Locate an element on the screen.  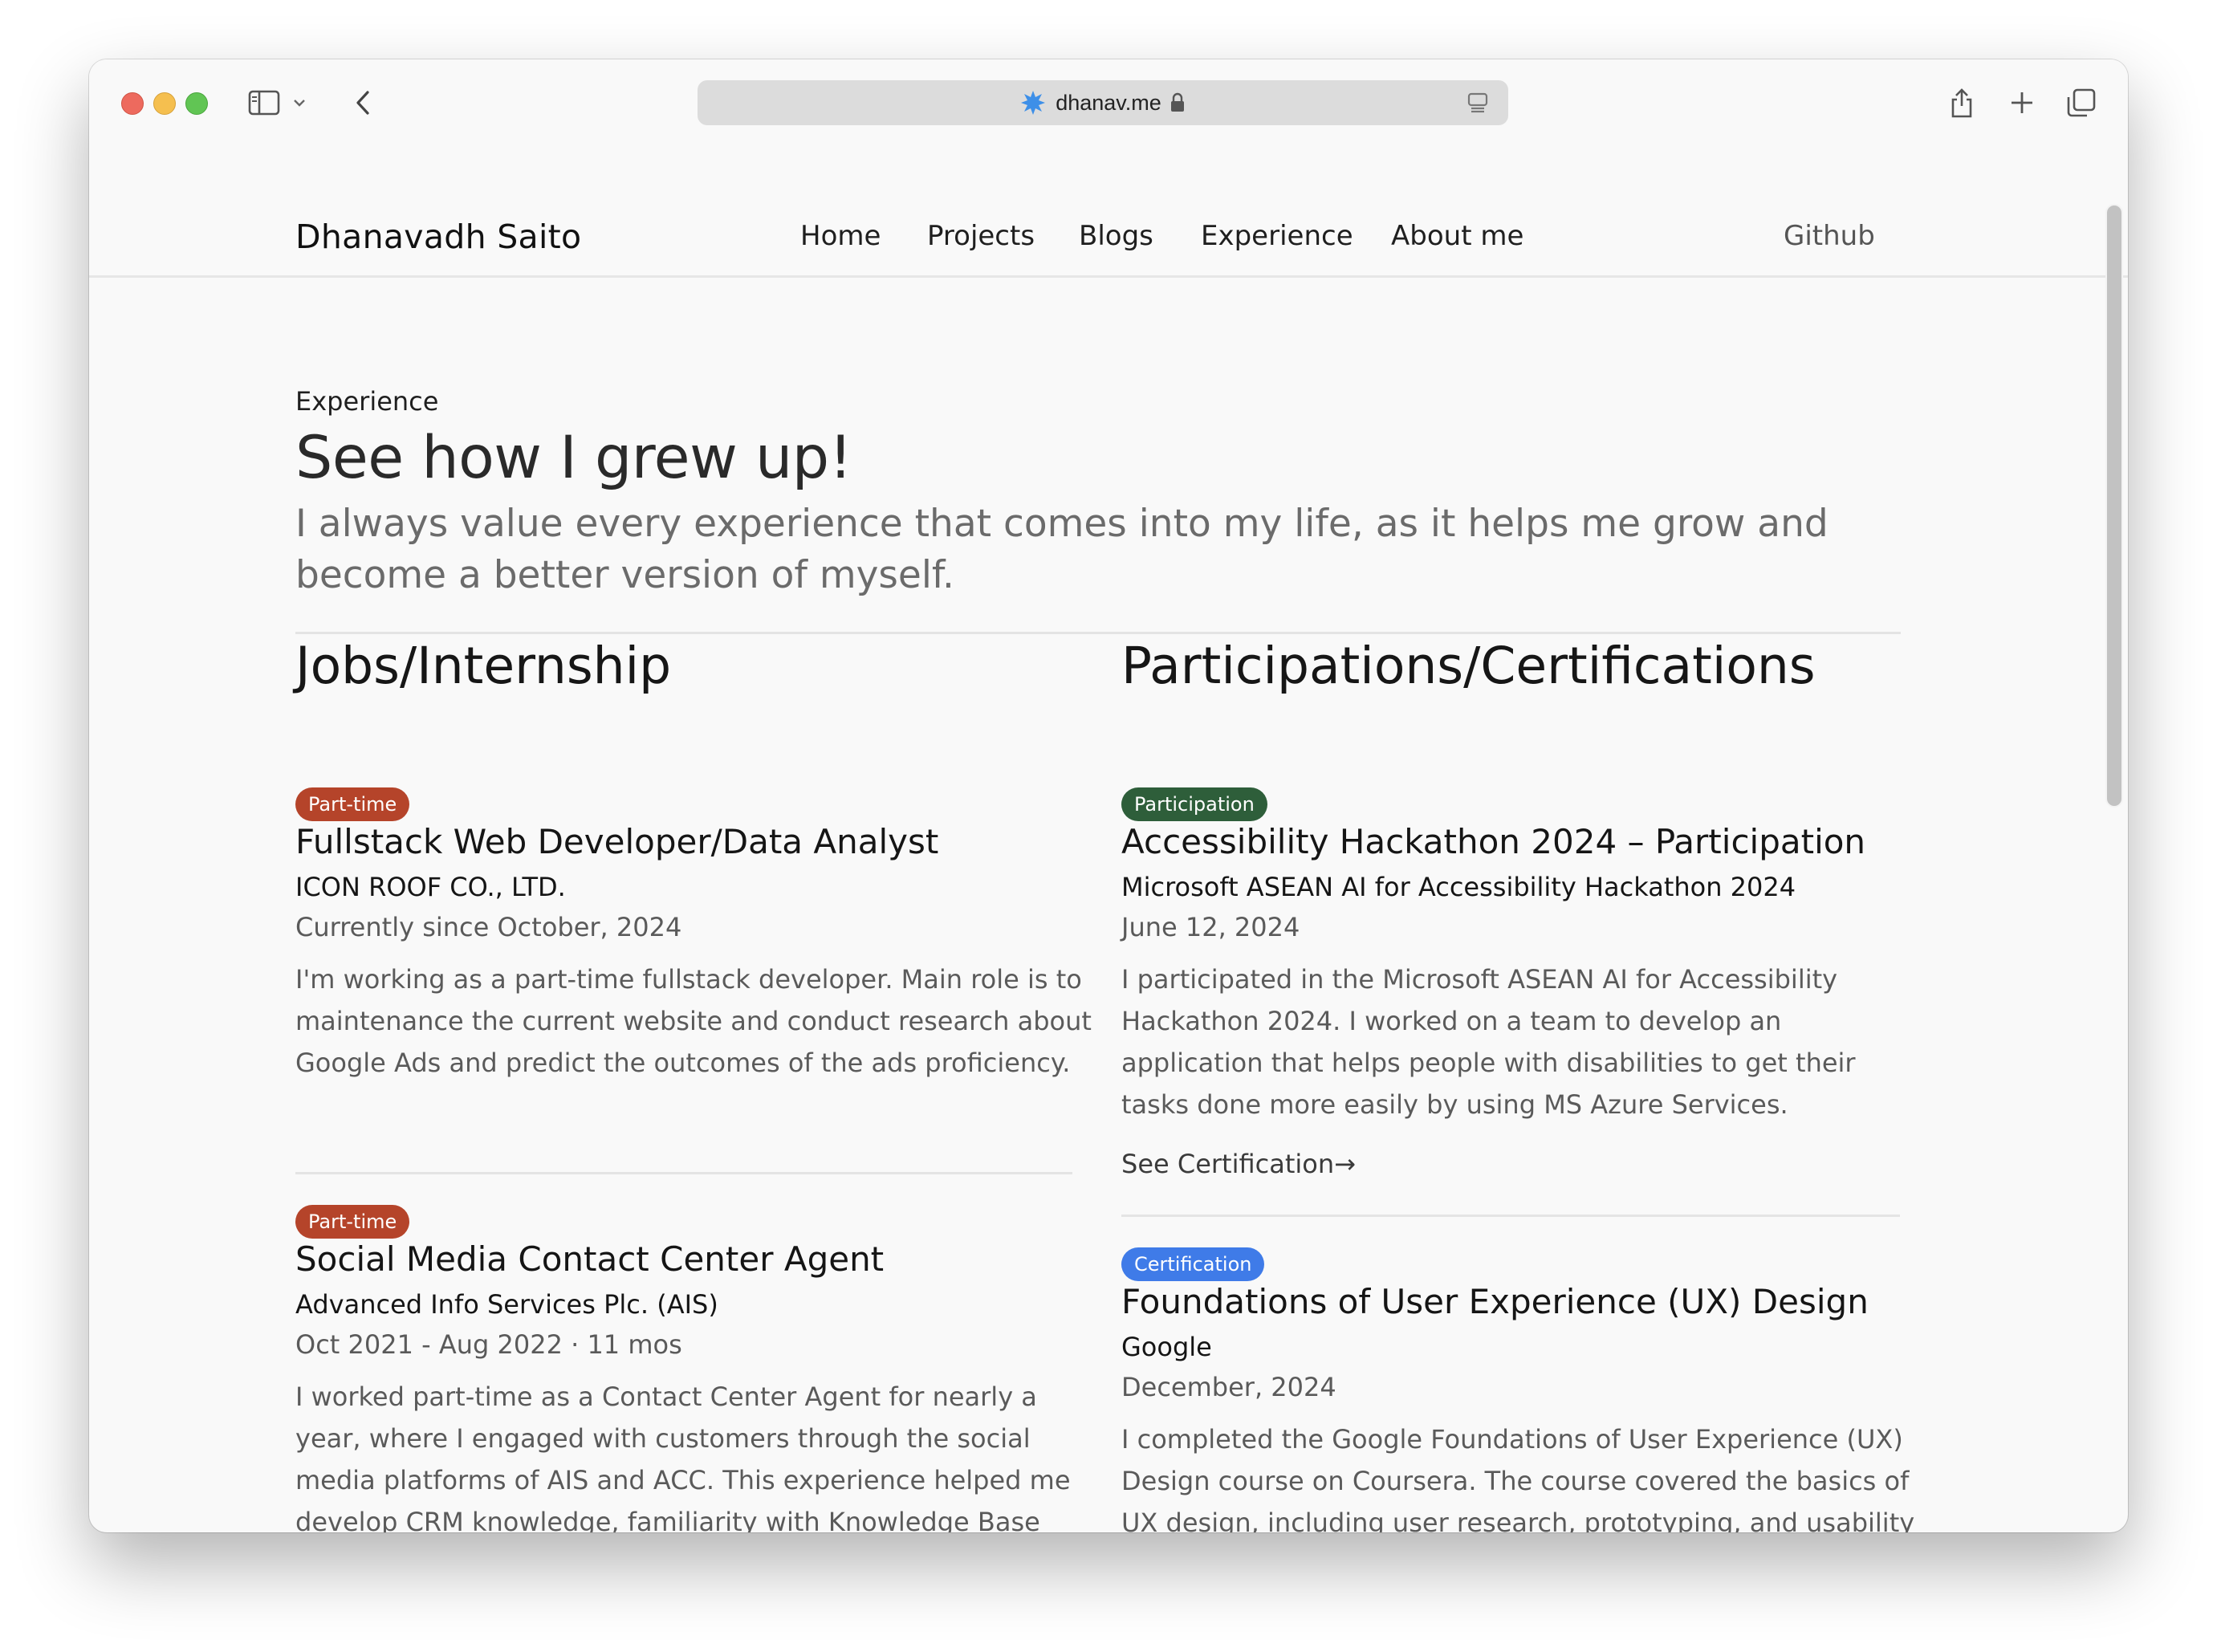
job-2-type-badge: Part-time is located at coordinates (352, 1222).